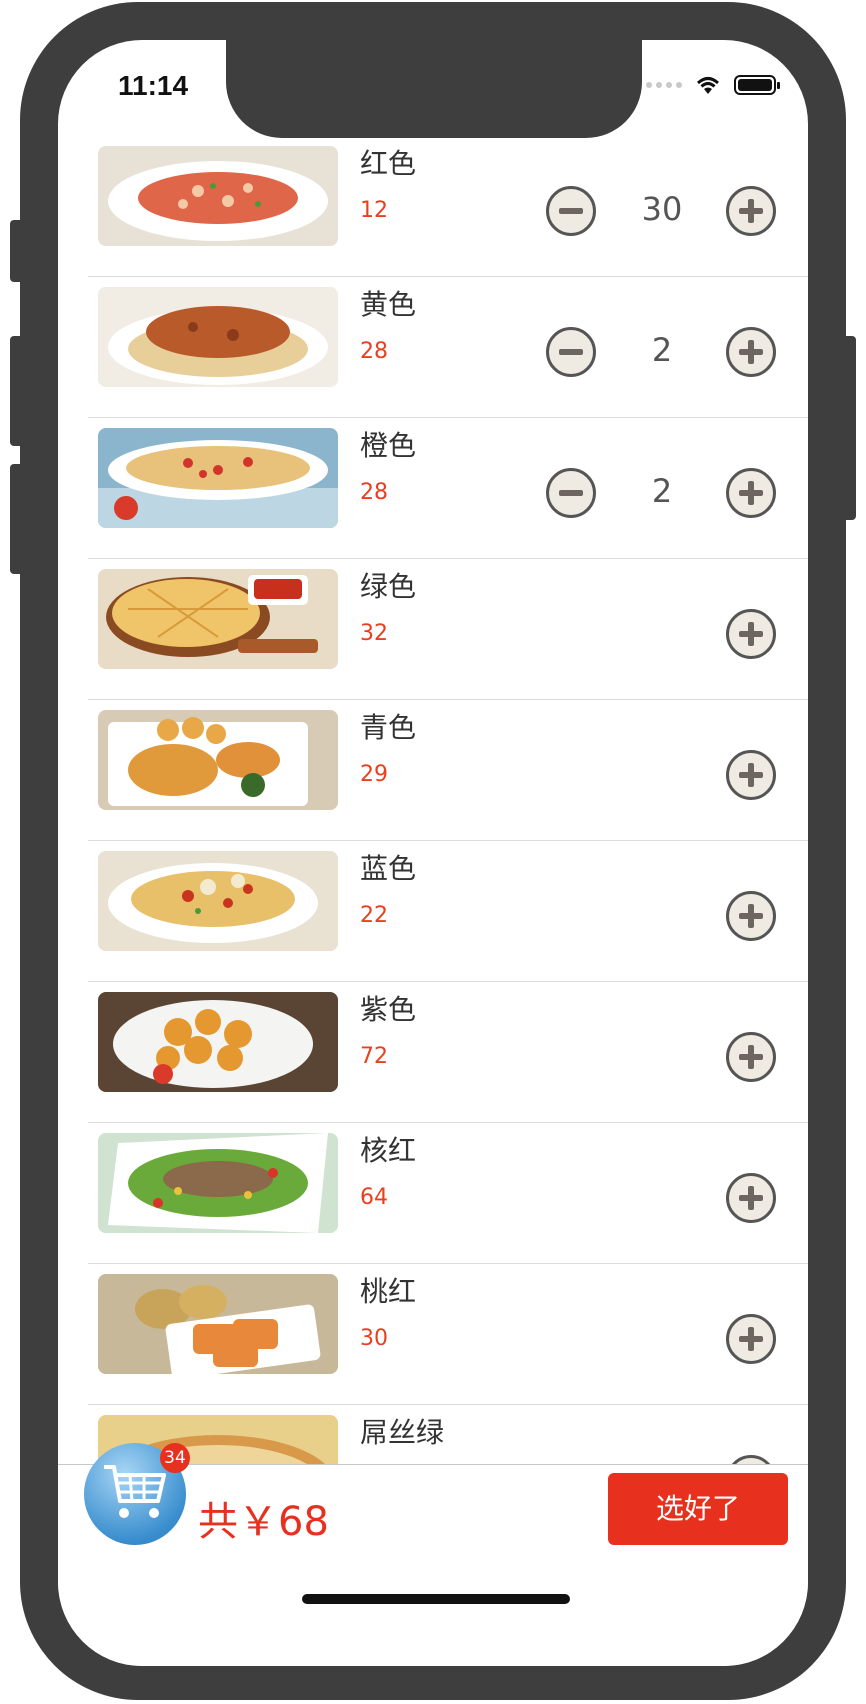  I want to click on battery-icon, so click(757, 85).